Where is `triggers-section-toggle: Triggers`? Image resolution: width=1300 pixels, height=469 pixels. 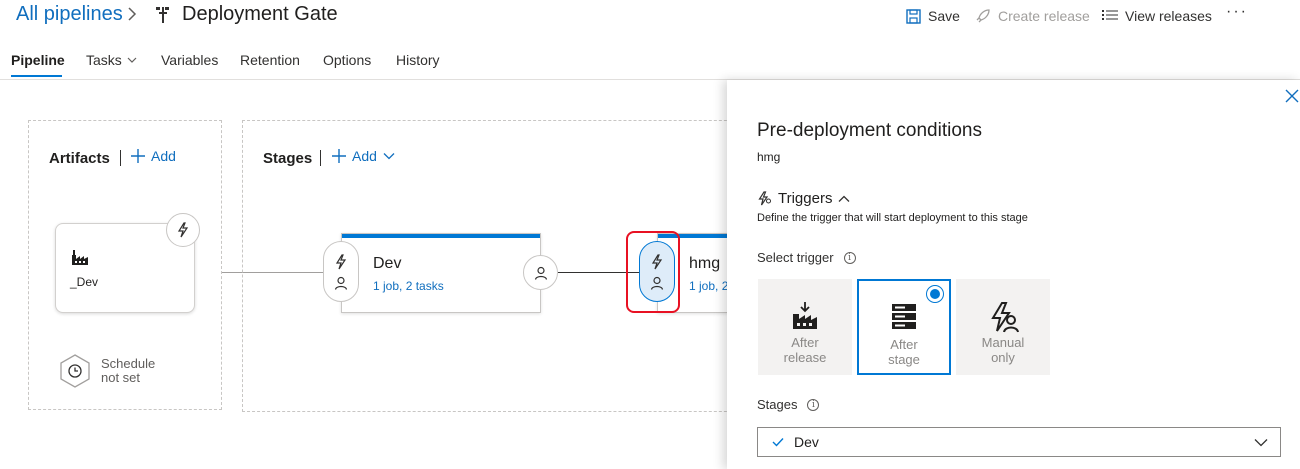 triggers-section-toggle: Triggers is located at coordinates (803, 198).